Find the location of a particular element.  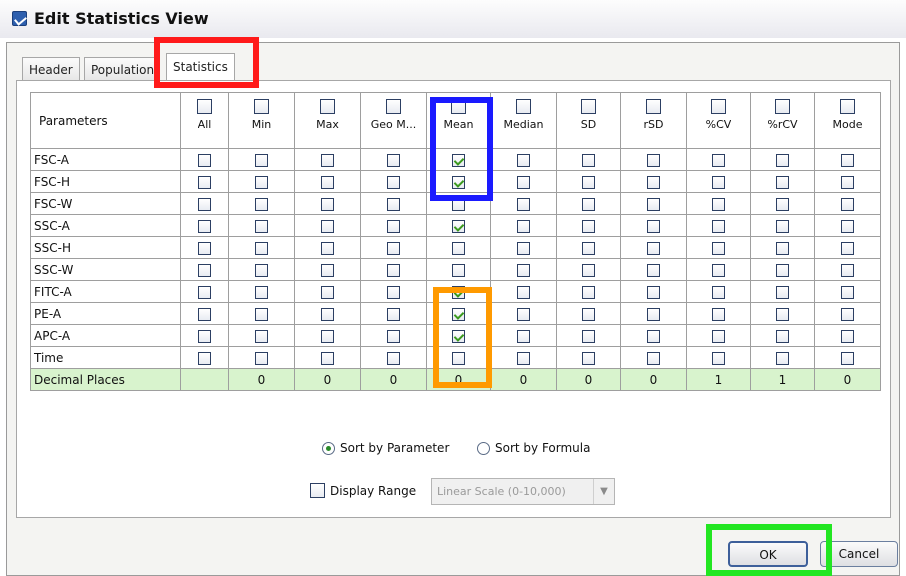

stat-checkbox-time--cv is located at coordinates (718, 358).